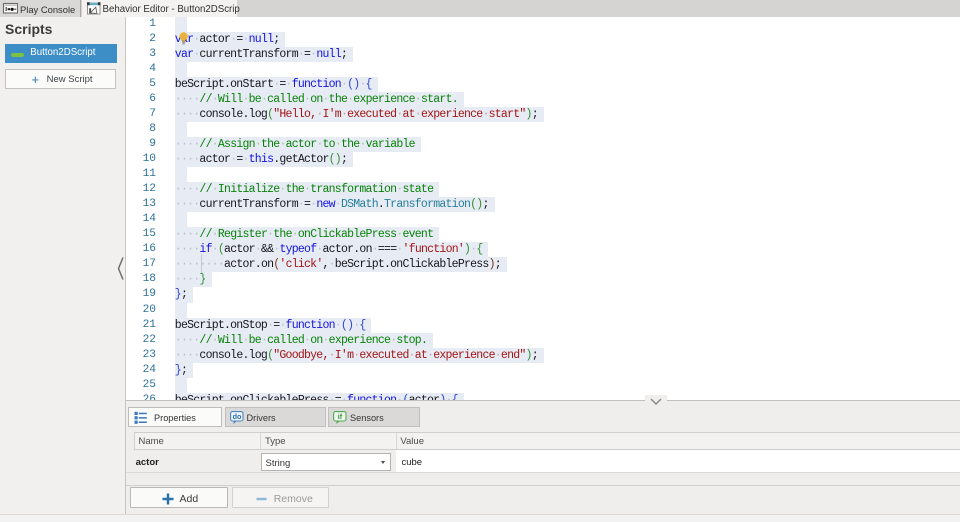 This screenshot has width=960, height=522. Describe the element at coordinates (340, 416) in the screenshot. I see `svg-text: if` at that location.